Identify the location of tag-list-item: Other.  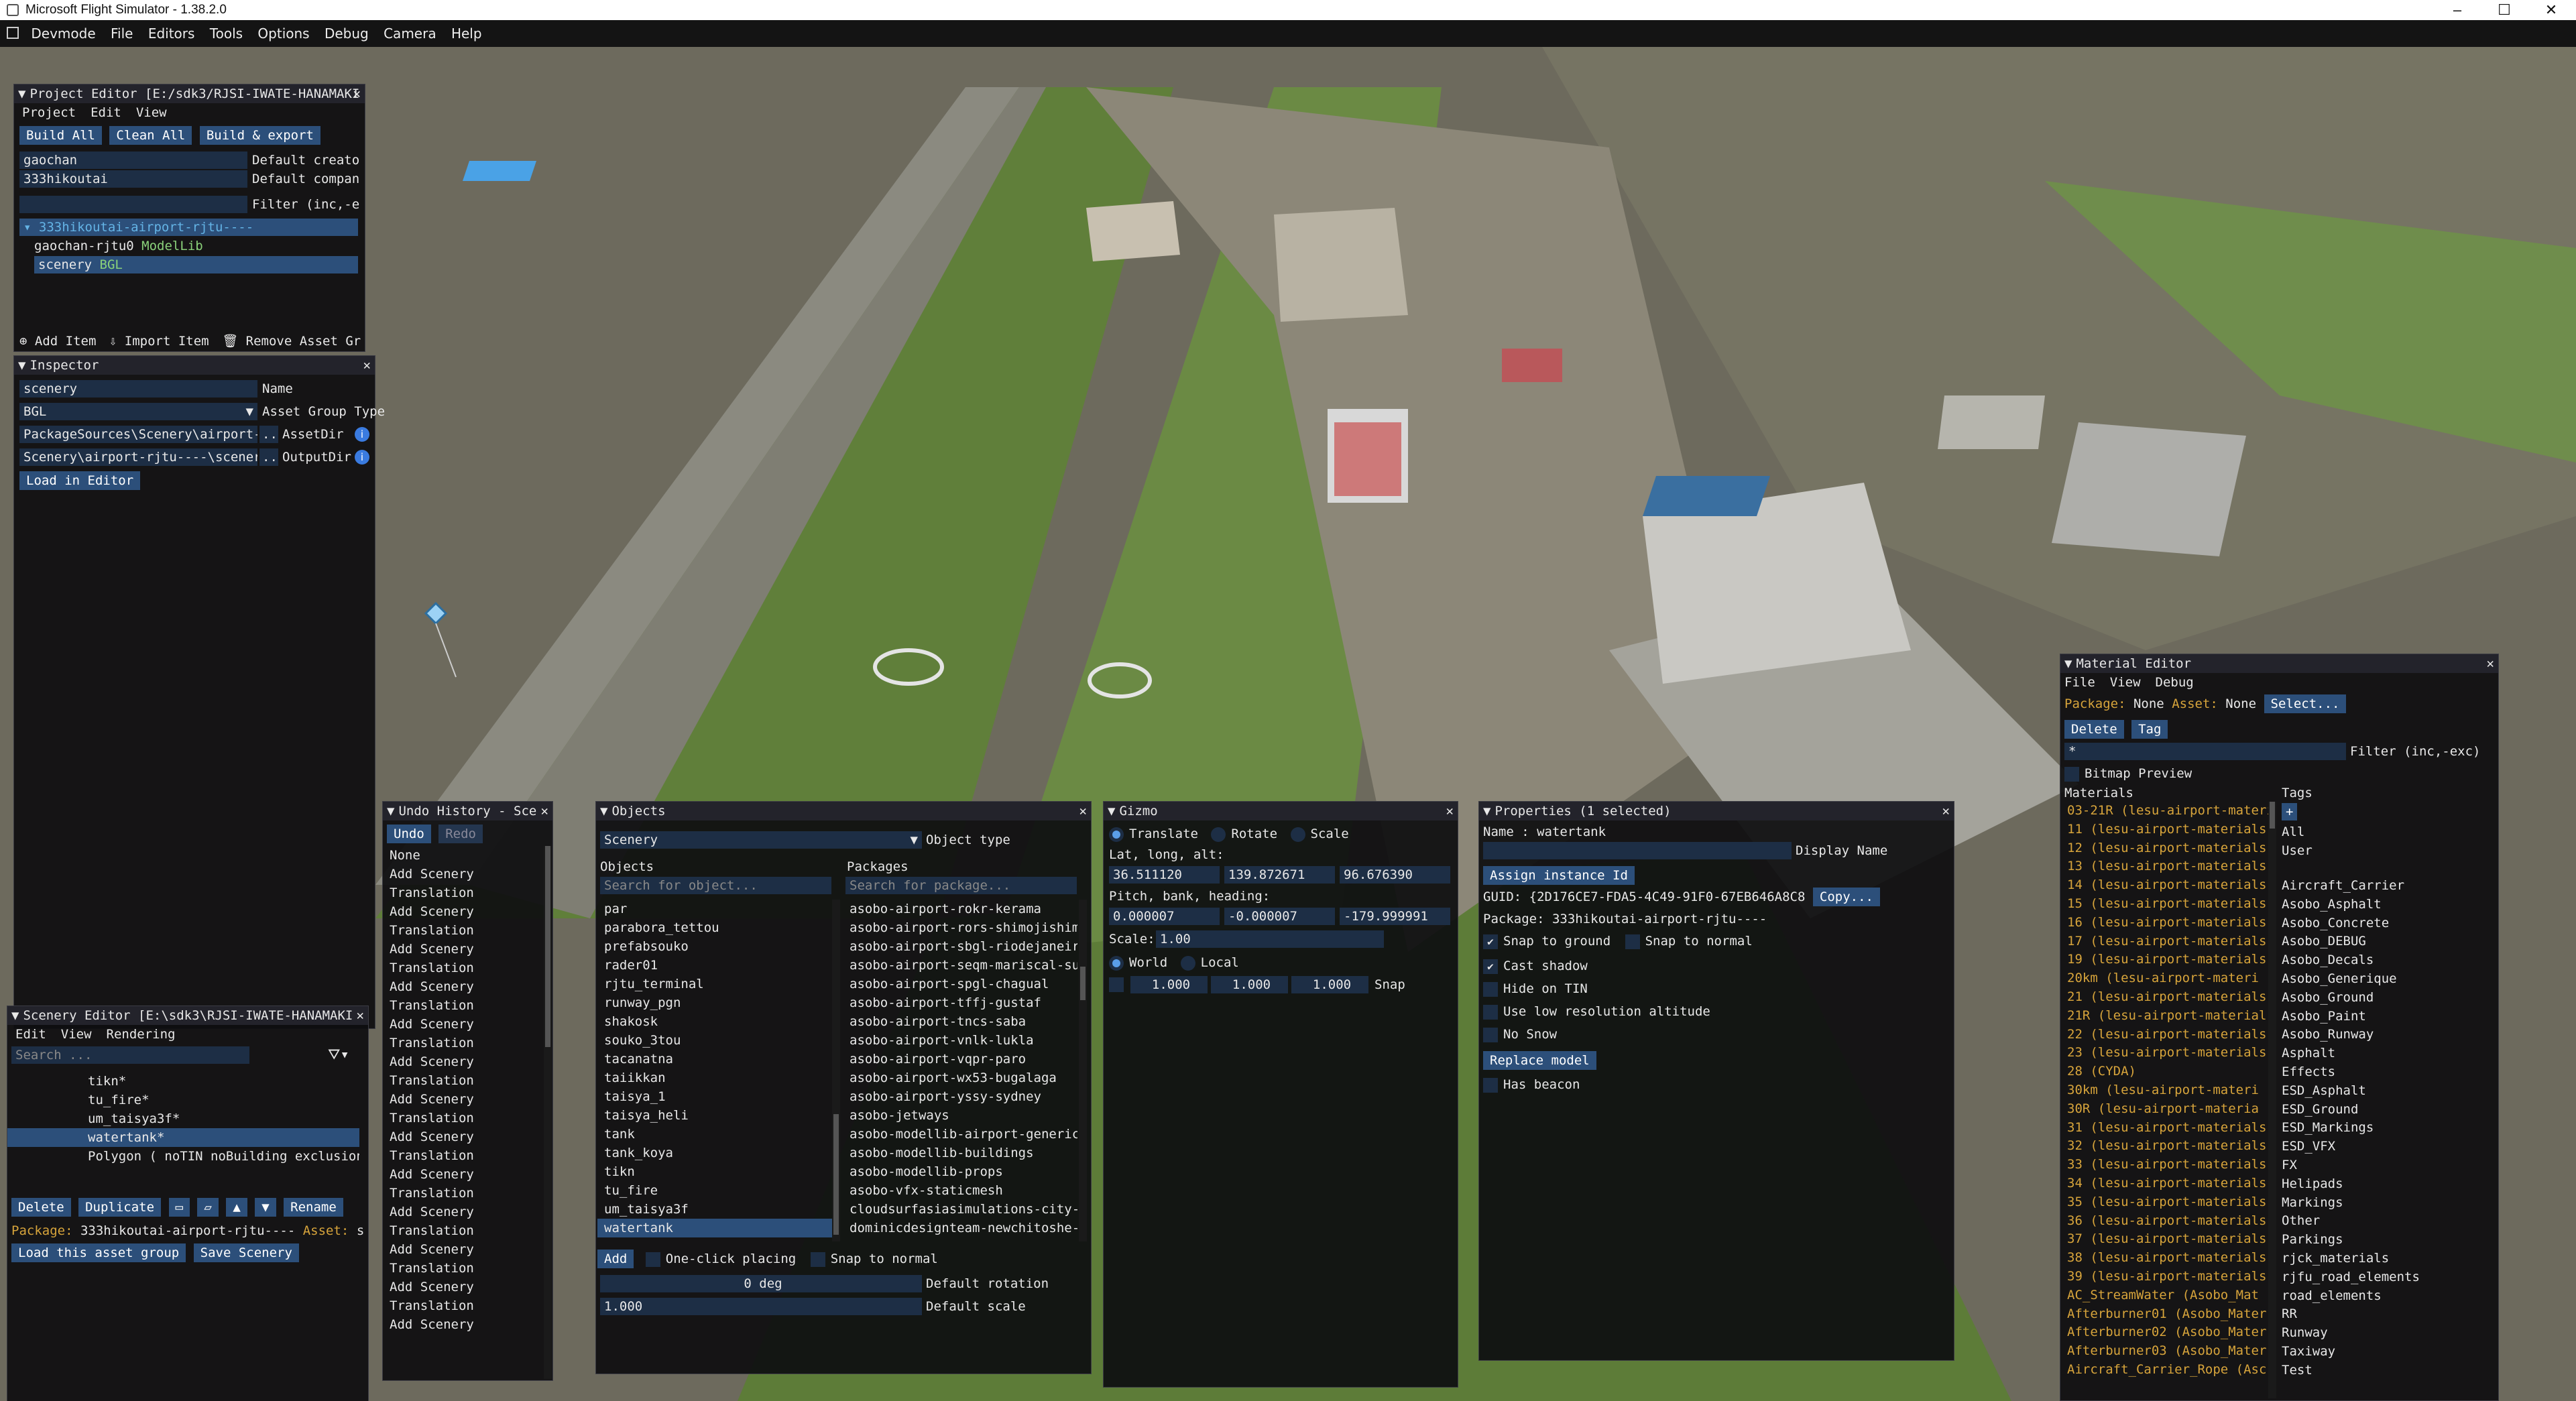
(2385, 1221).